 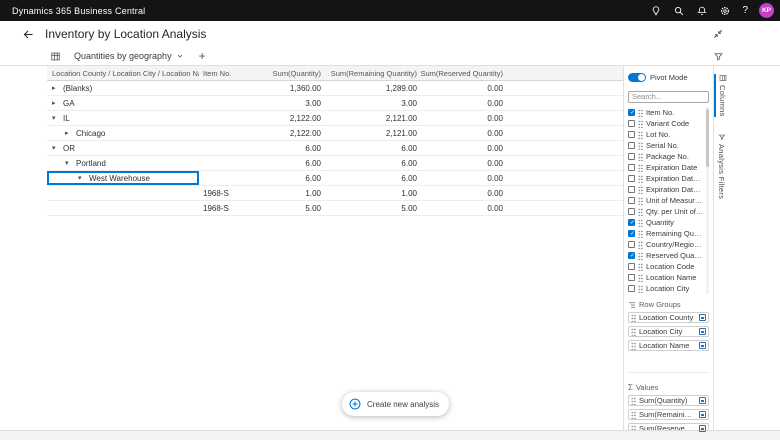 I want to click on field-item: Item No., so click(x=666, y=112).